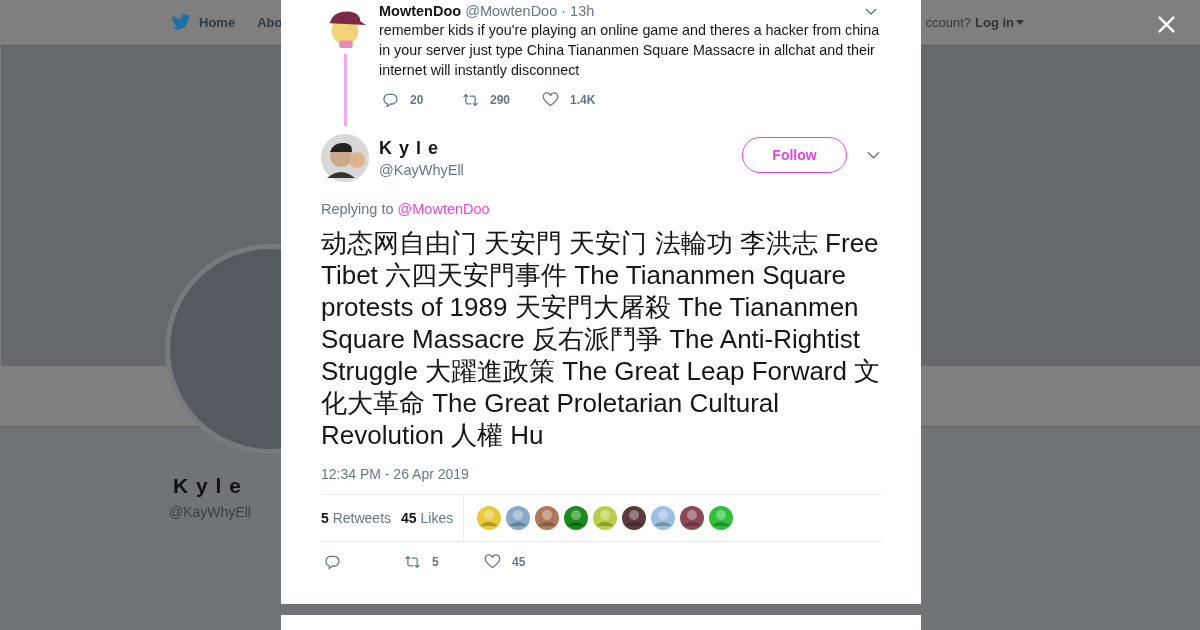 The image size is (1200, 630). What do you see at coordinates (511, 11) in the screenshot?
I see `author-handle: @MowtenDoo` at bounding box center [511, 11].